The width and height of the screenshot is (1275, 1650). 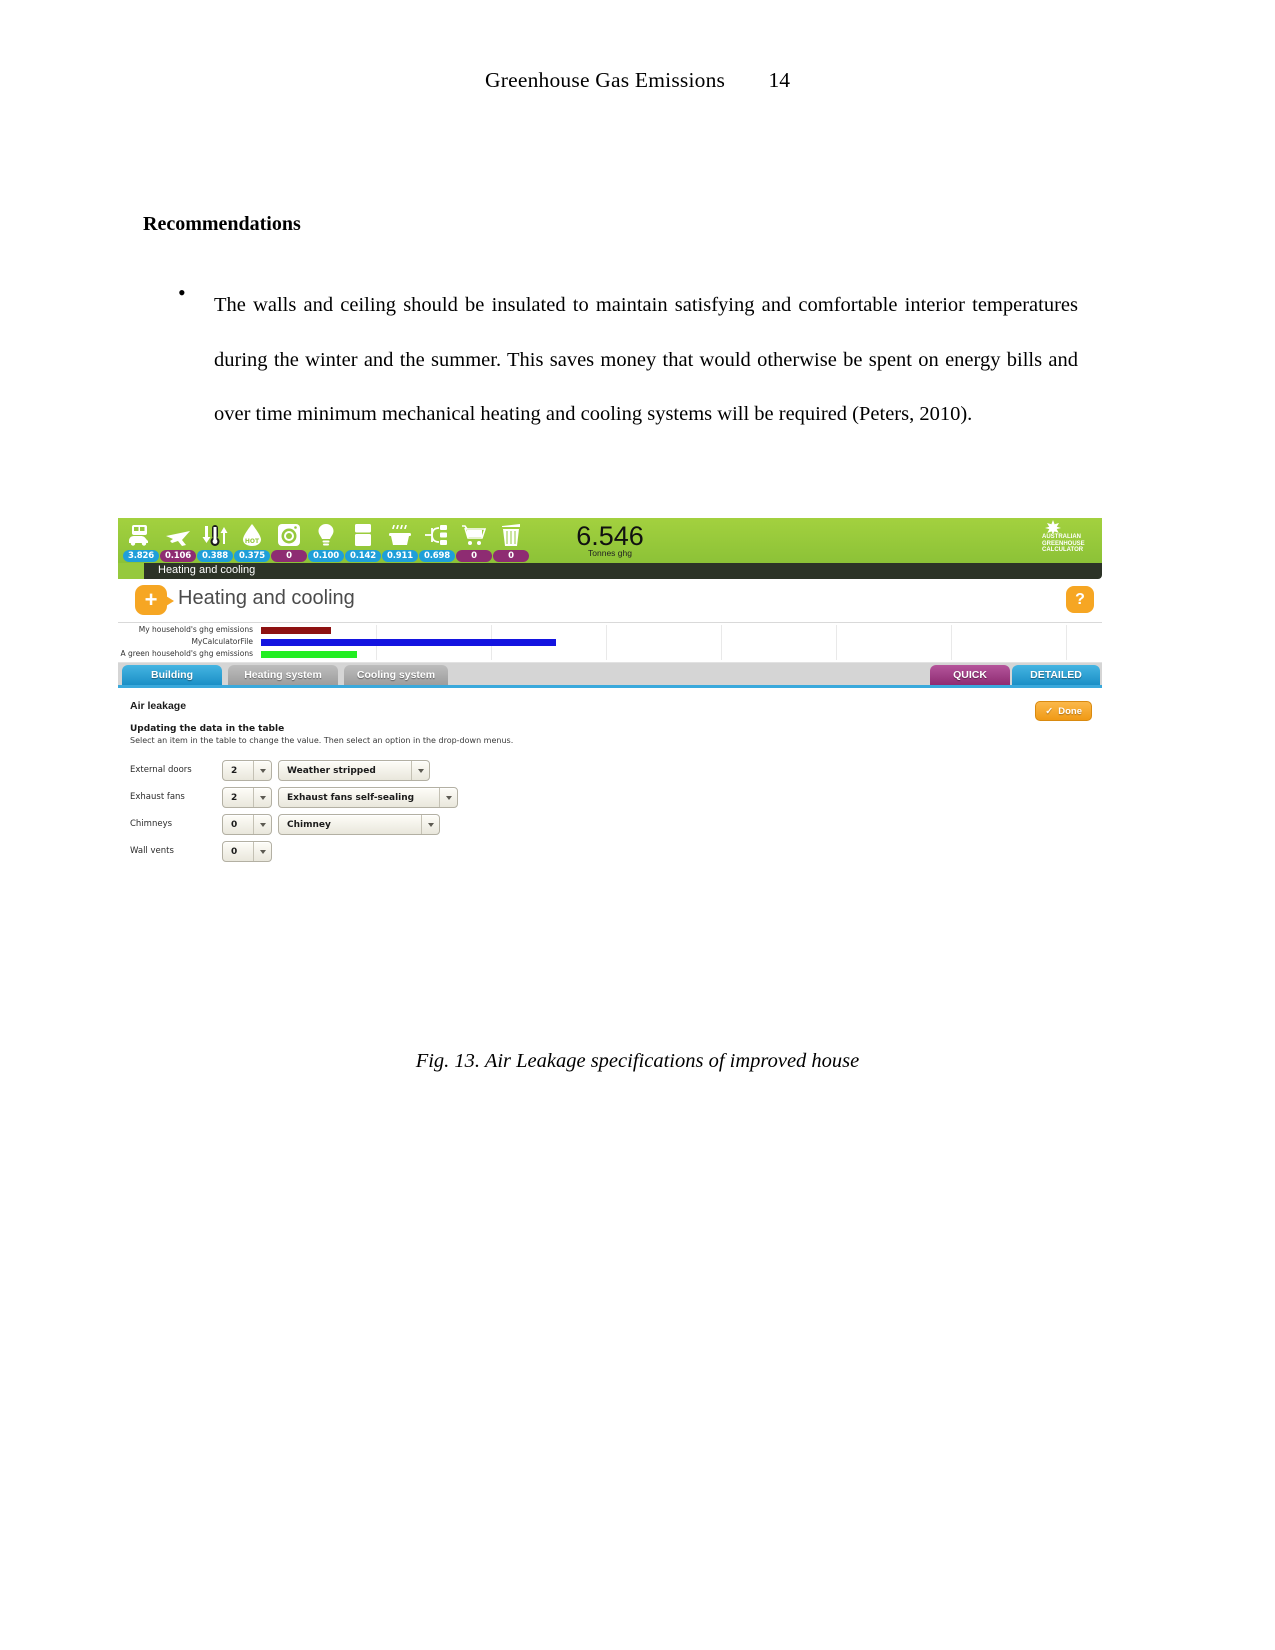 What do you see at coordinates (1063, 544) in the screenshot?
I see `logo-text: AUSTRALIAN GREENHOUSE CALCULATOR` at bounding box center [1063, 544].